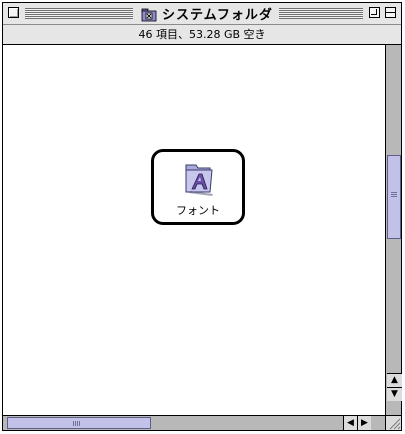 This screenshot has height=434, width=405. I want to click on window-title-group: システムフォルダ, so click(207, 13).